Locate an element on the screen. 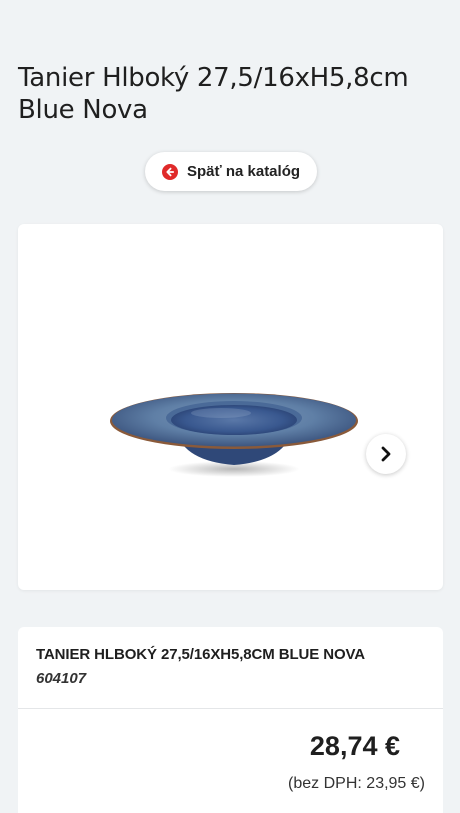 This screenshot has width=460, height=813. next-image-button is located at coordinates (386, 454).